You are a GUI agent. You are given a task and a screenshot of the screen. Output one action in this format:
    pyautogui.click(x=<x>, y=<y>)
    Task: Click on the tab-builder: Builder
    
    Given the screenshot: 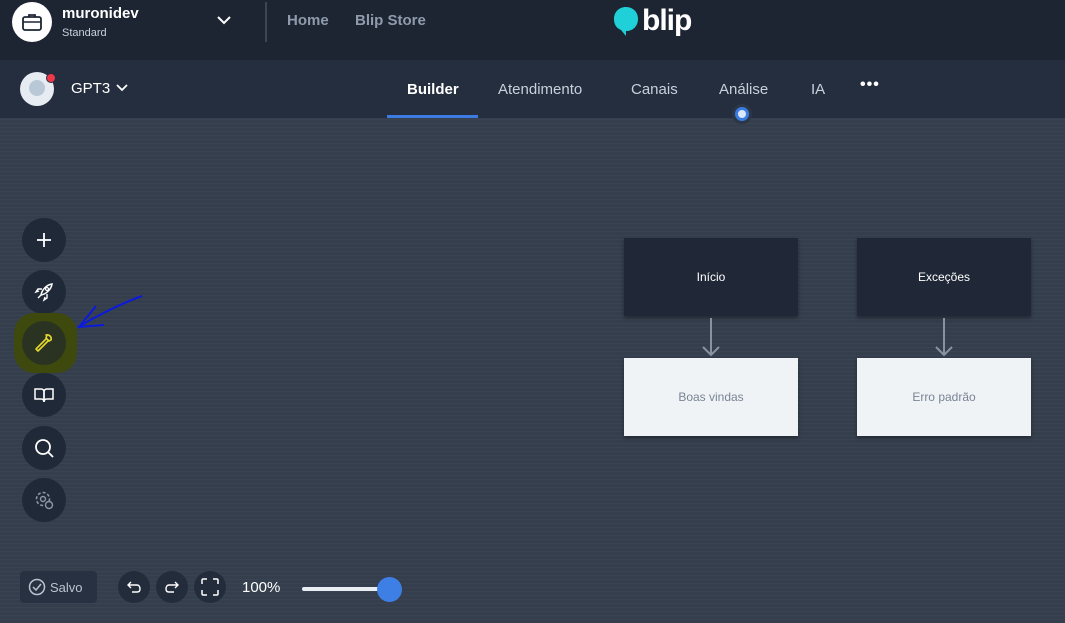 What is the action you would take?
    pyautogui.click(x=433, y=89)
    